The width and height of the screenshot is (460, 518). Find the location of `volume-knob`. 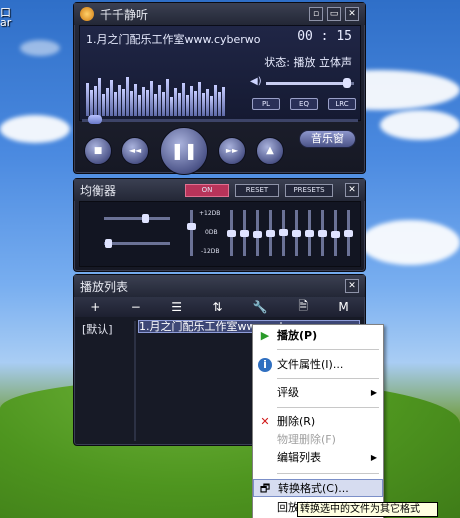

volume-knob is located at coordinates (346, 83).